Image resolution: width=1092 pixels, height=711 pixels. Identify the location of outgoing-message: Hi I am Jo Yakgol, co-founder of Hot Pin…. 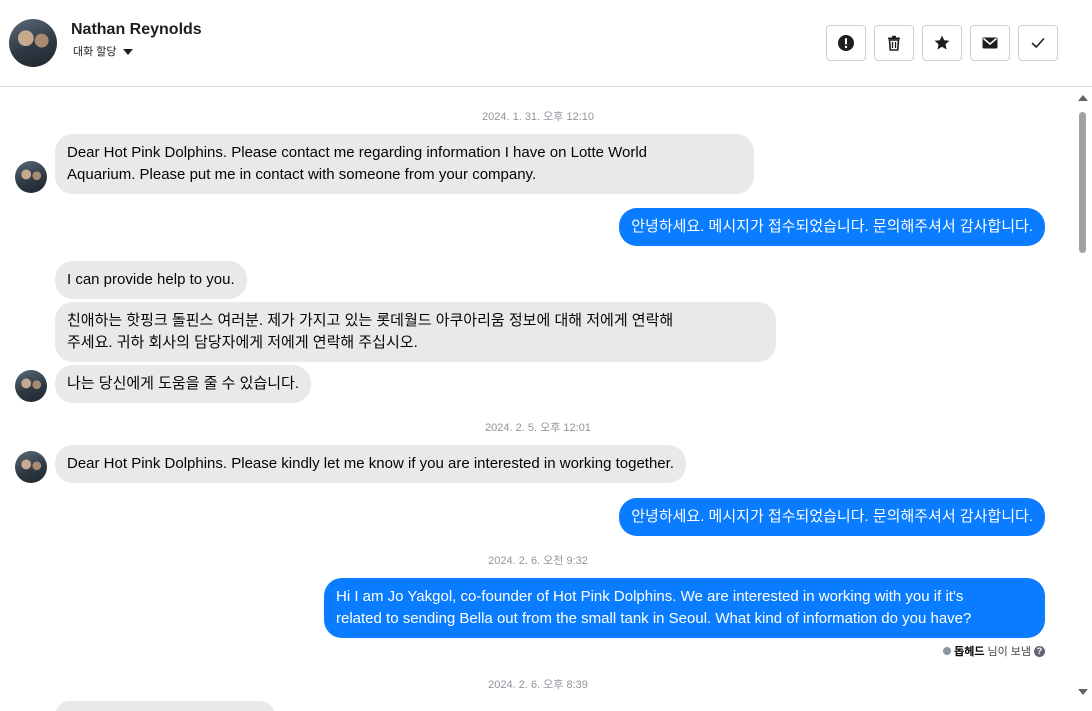
(684, 608).